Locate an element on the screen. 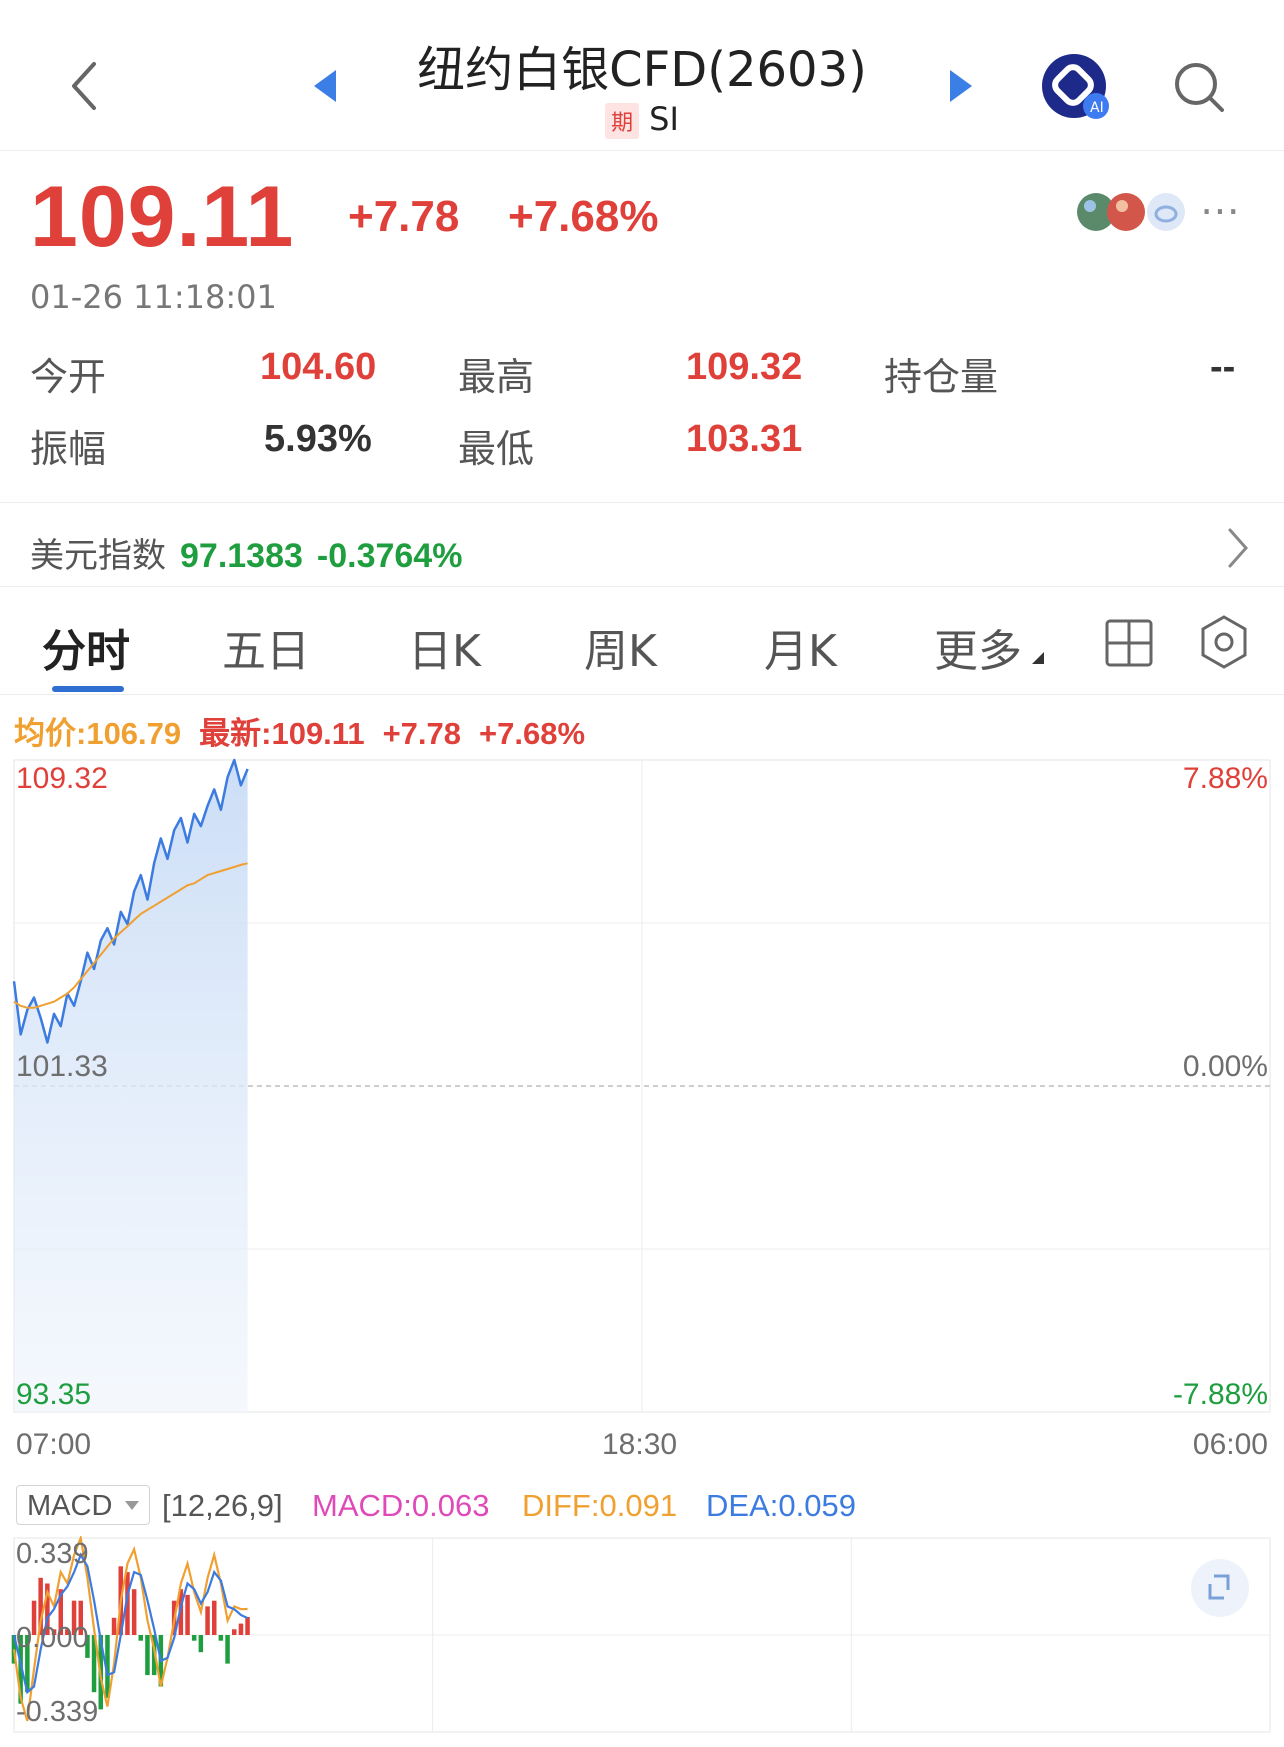  low-label: 最低 is located at coordinates (496, 449).